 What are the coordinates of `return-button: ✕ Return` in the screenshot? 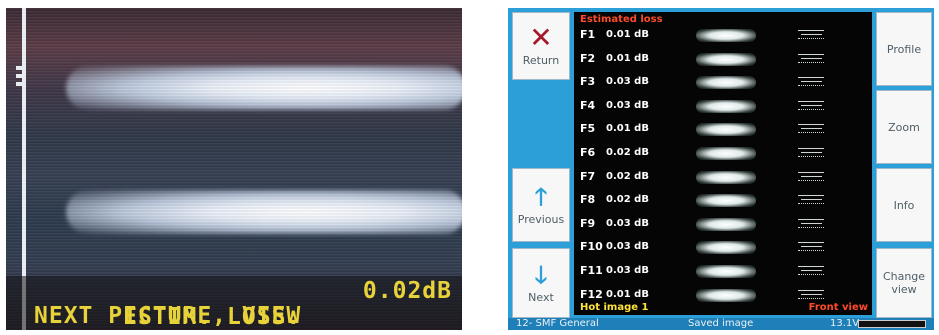 It's located at (541, 46).